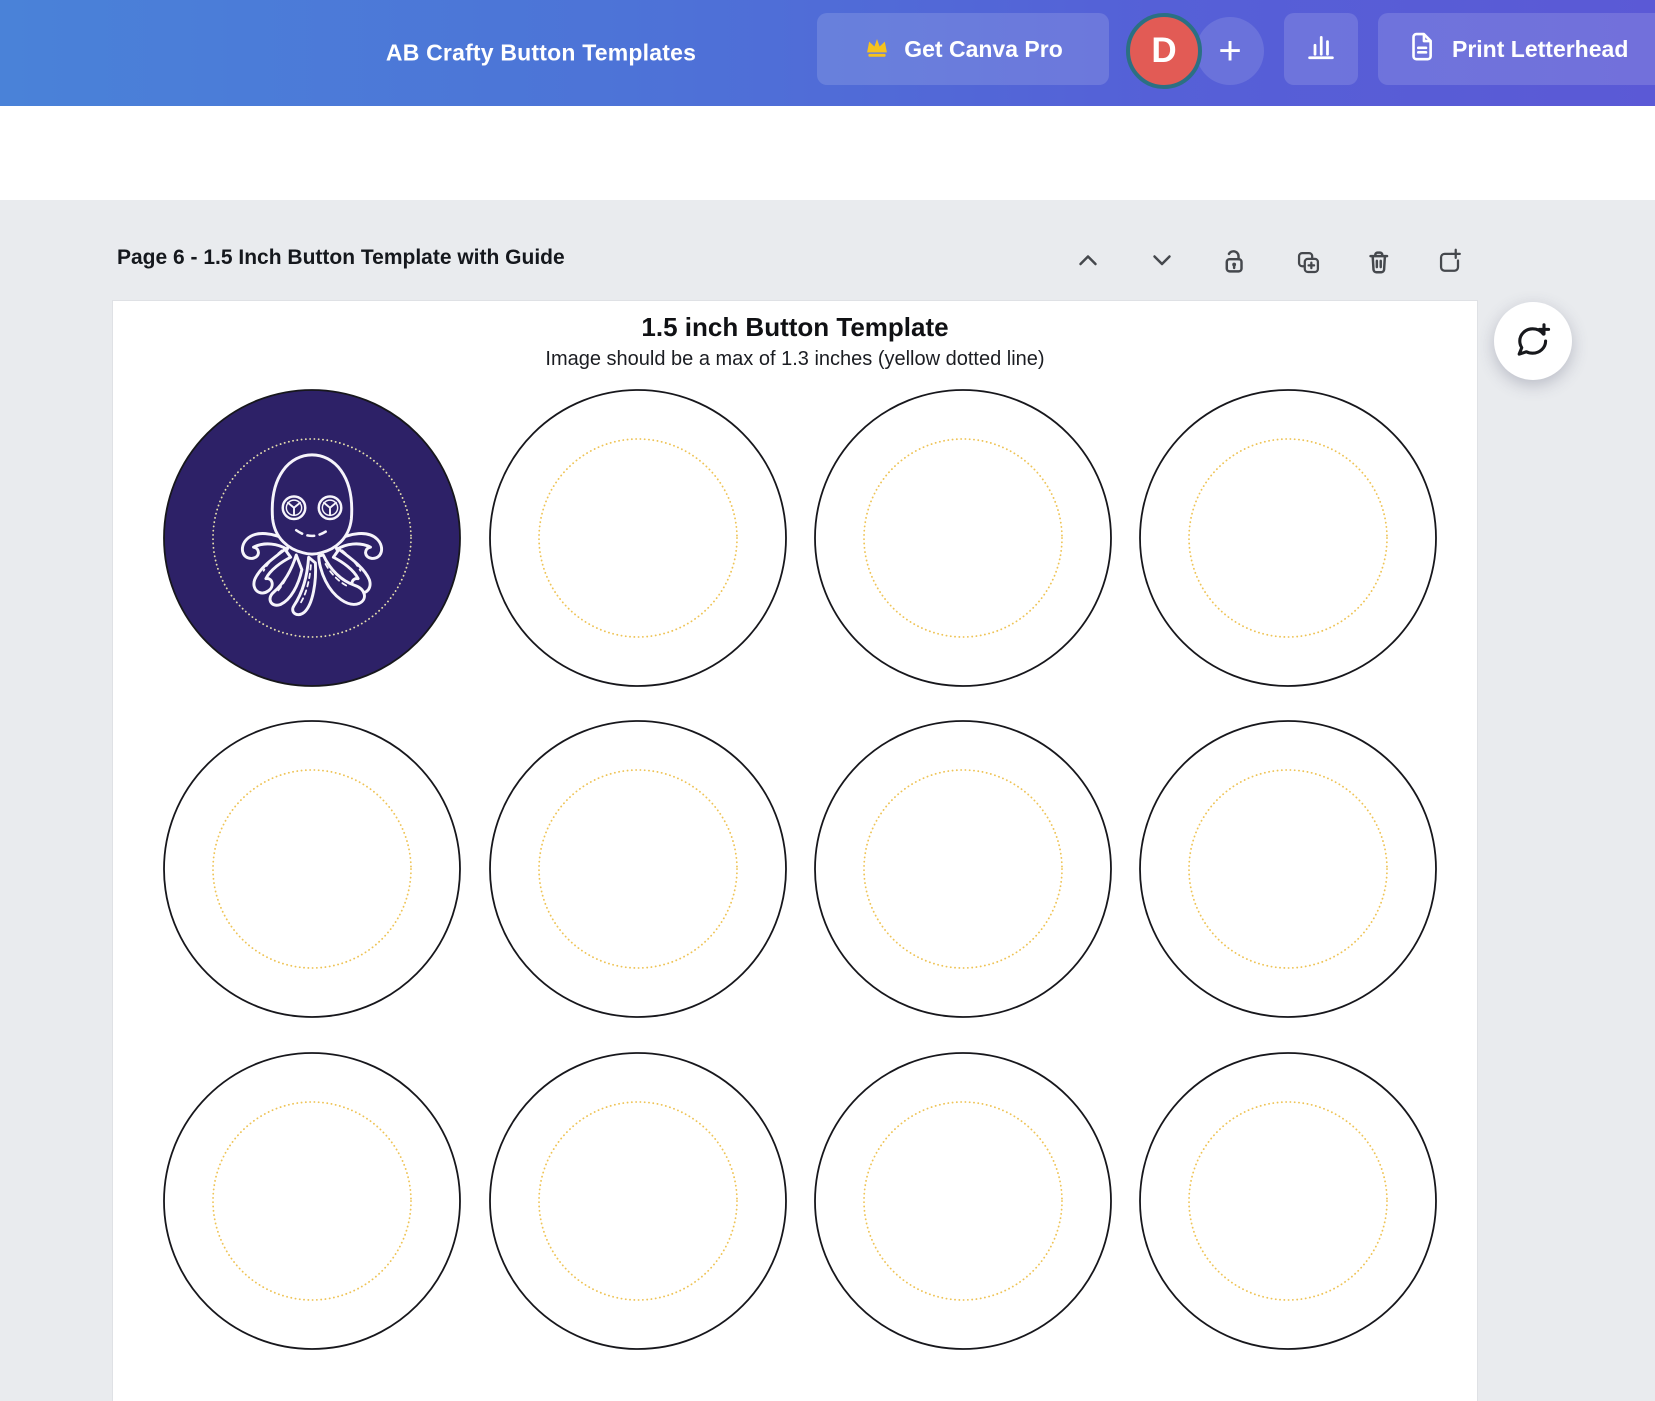 The width and height of the screenshot is (1655, 1401). I want to click on print-letterhead-button: Print Letterhead, so click(1516, 49).